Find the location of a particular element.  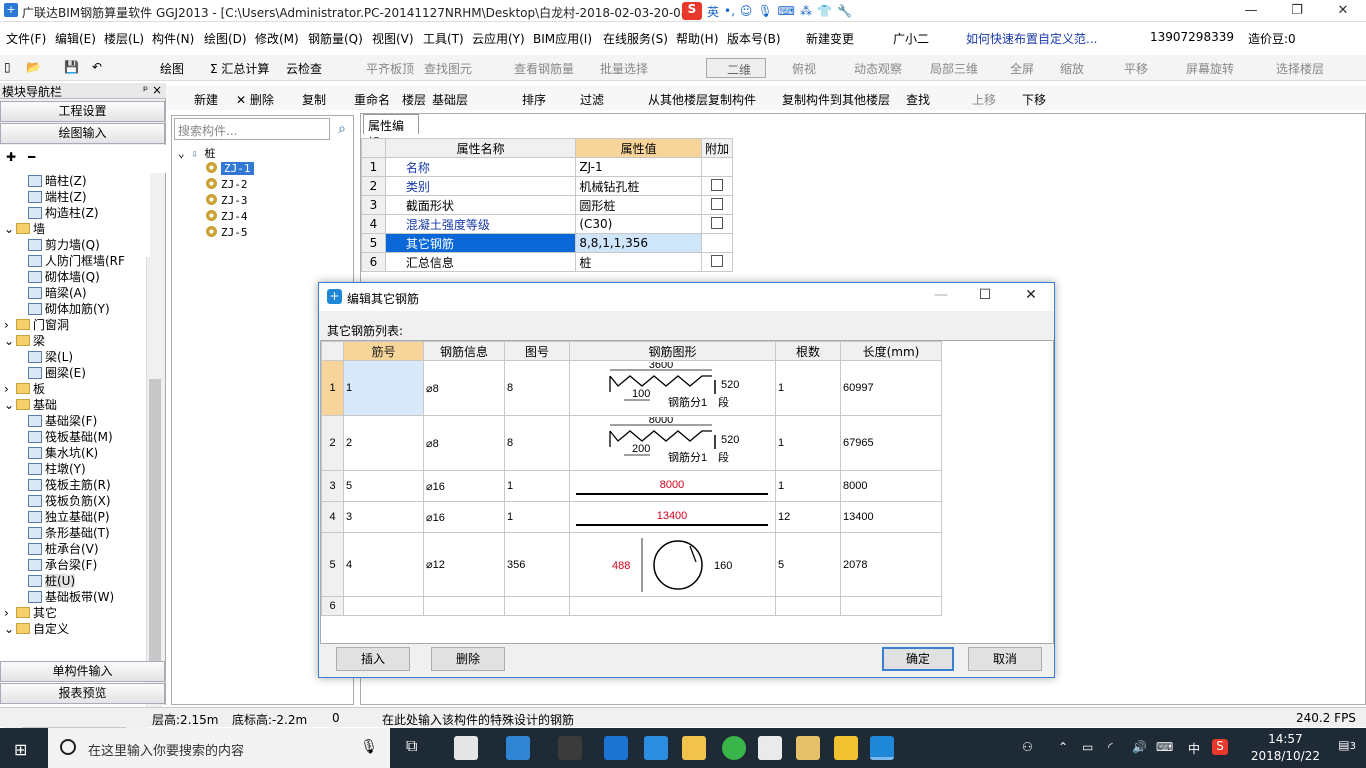

menu-modify: 修改(M) is located at coordinates (277, 38).